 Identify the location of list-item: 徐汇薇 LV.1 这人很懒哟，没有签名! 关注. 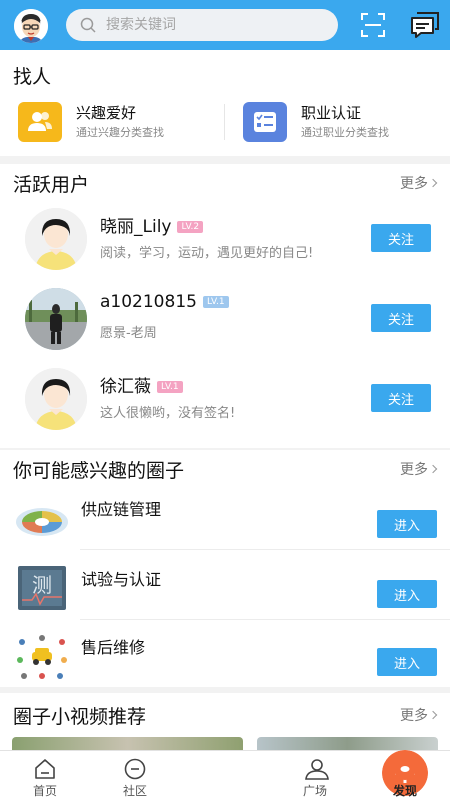
(225, 403).